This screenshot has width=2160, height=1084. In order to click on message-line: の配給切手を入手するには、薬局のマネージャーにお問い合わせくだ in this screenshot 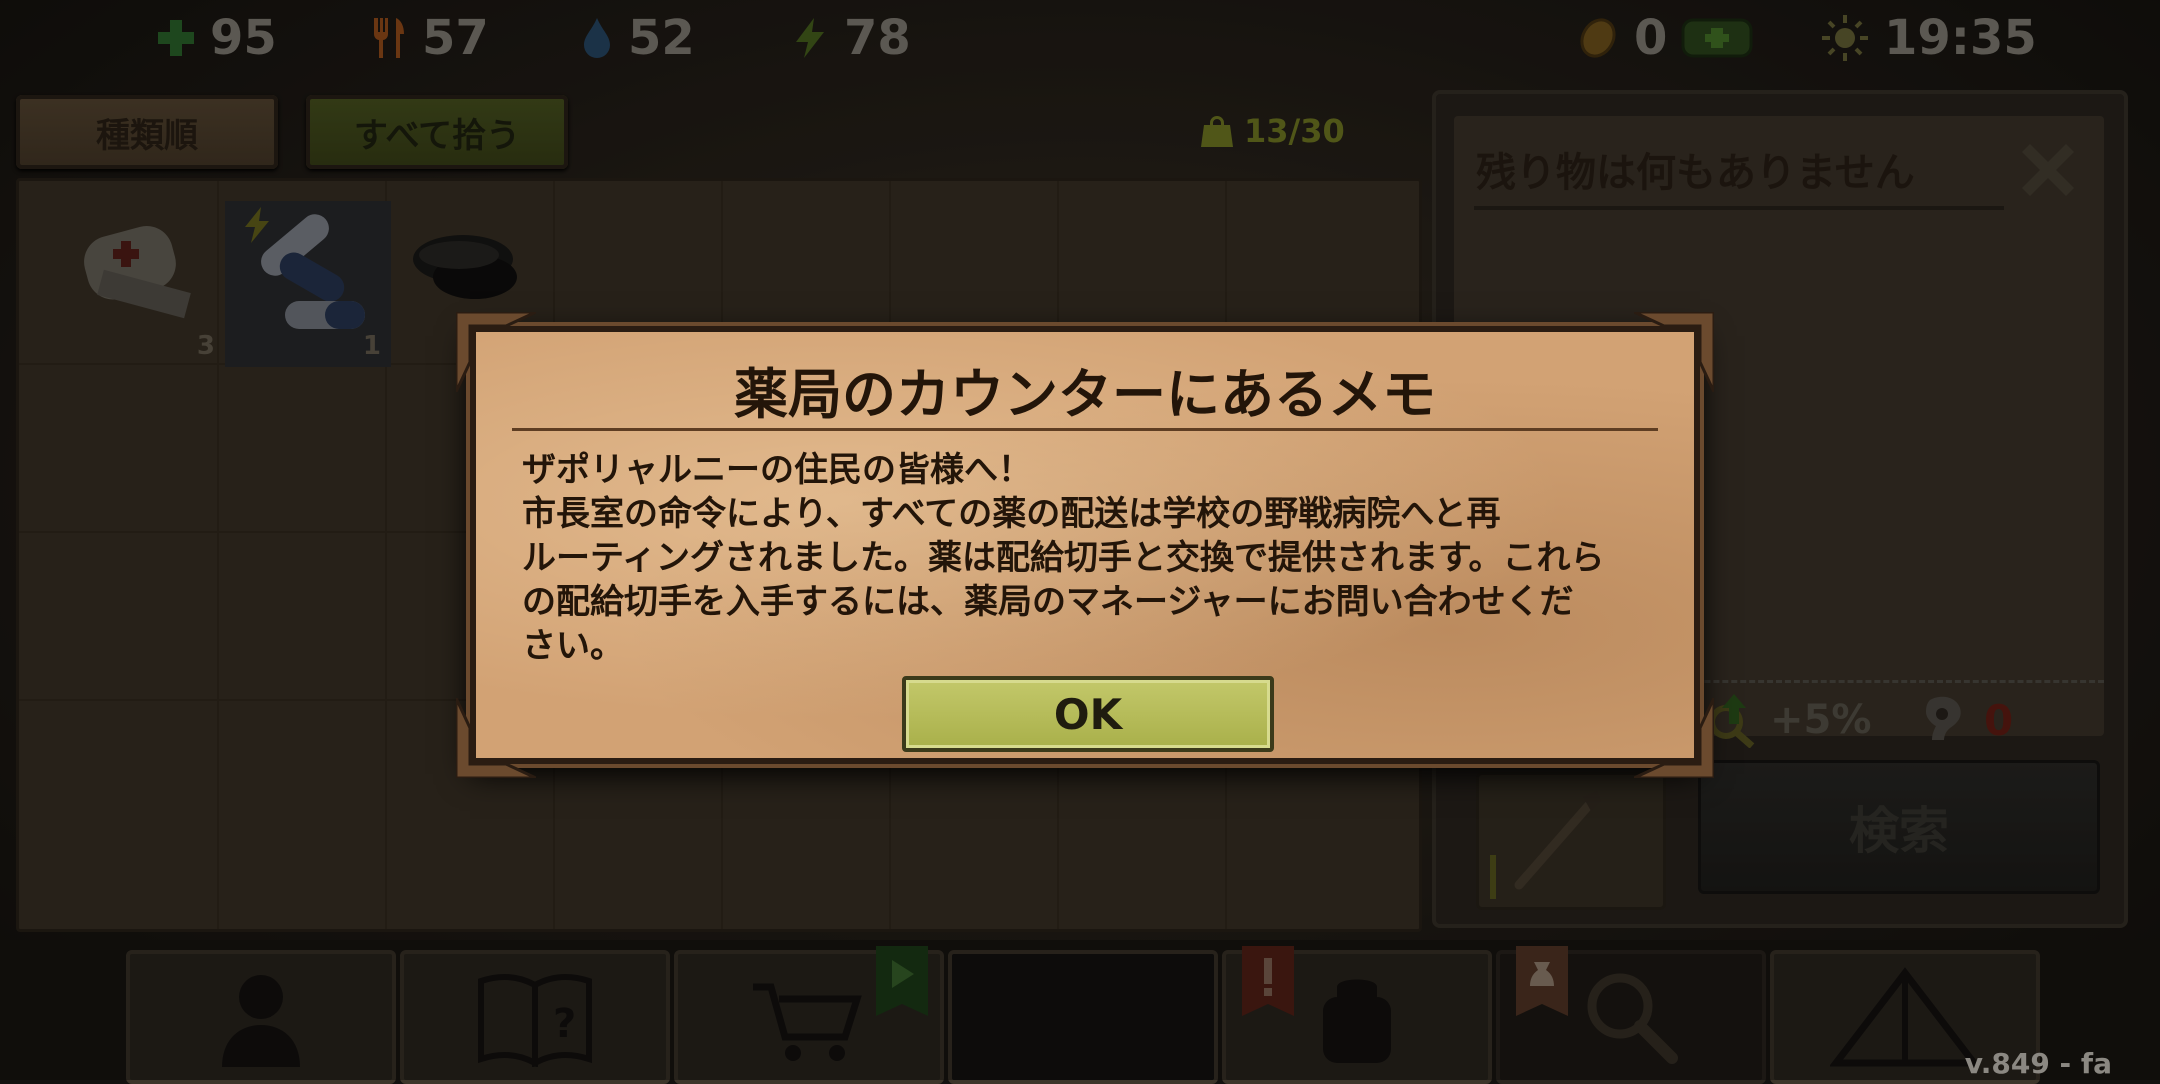, I will do `click(1048, 602)`.